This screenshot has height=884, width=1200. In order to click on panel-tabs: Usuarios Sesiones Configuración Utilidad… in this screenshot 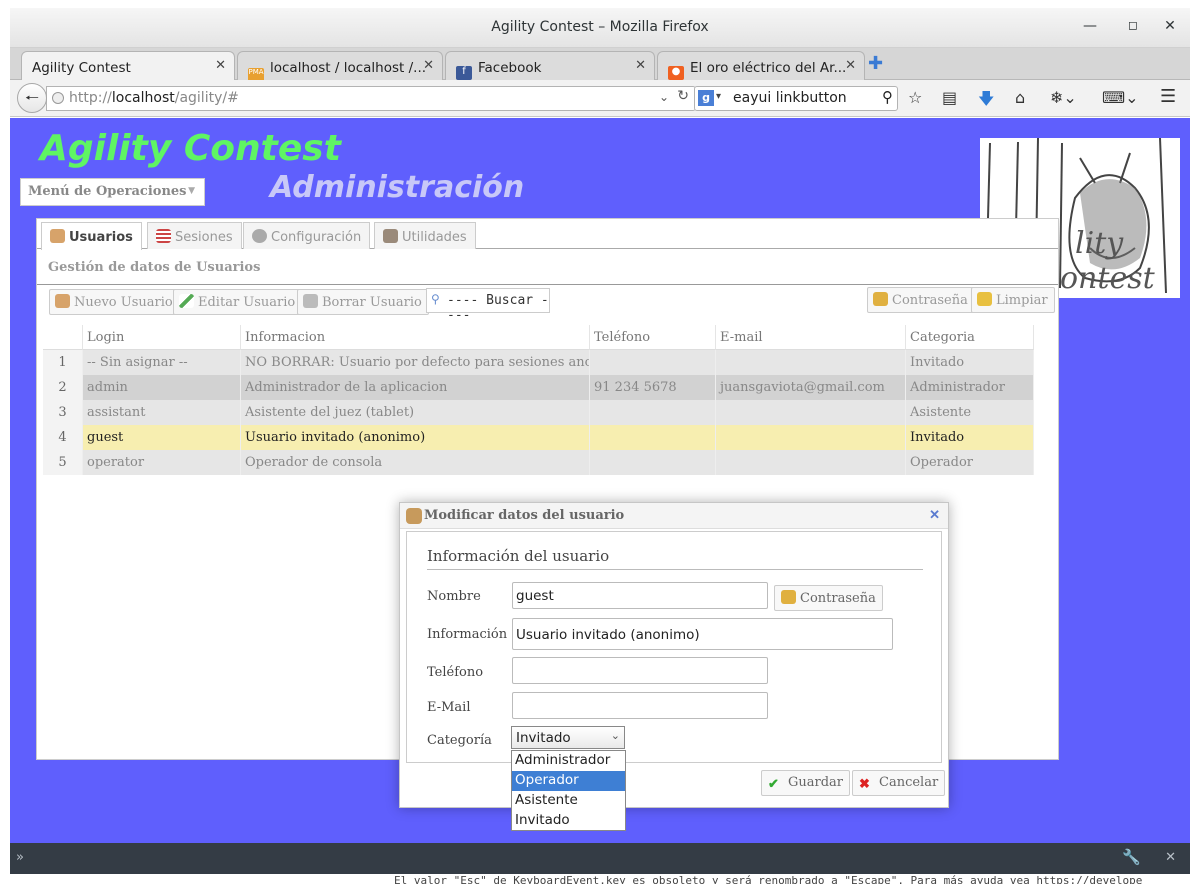, I will do `click(547, 234)`.